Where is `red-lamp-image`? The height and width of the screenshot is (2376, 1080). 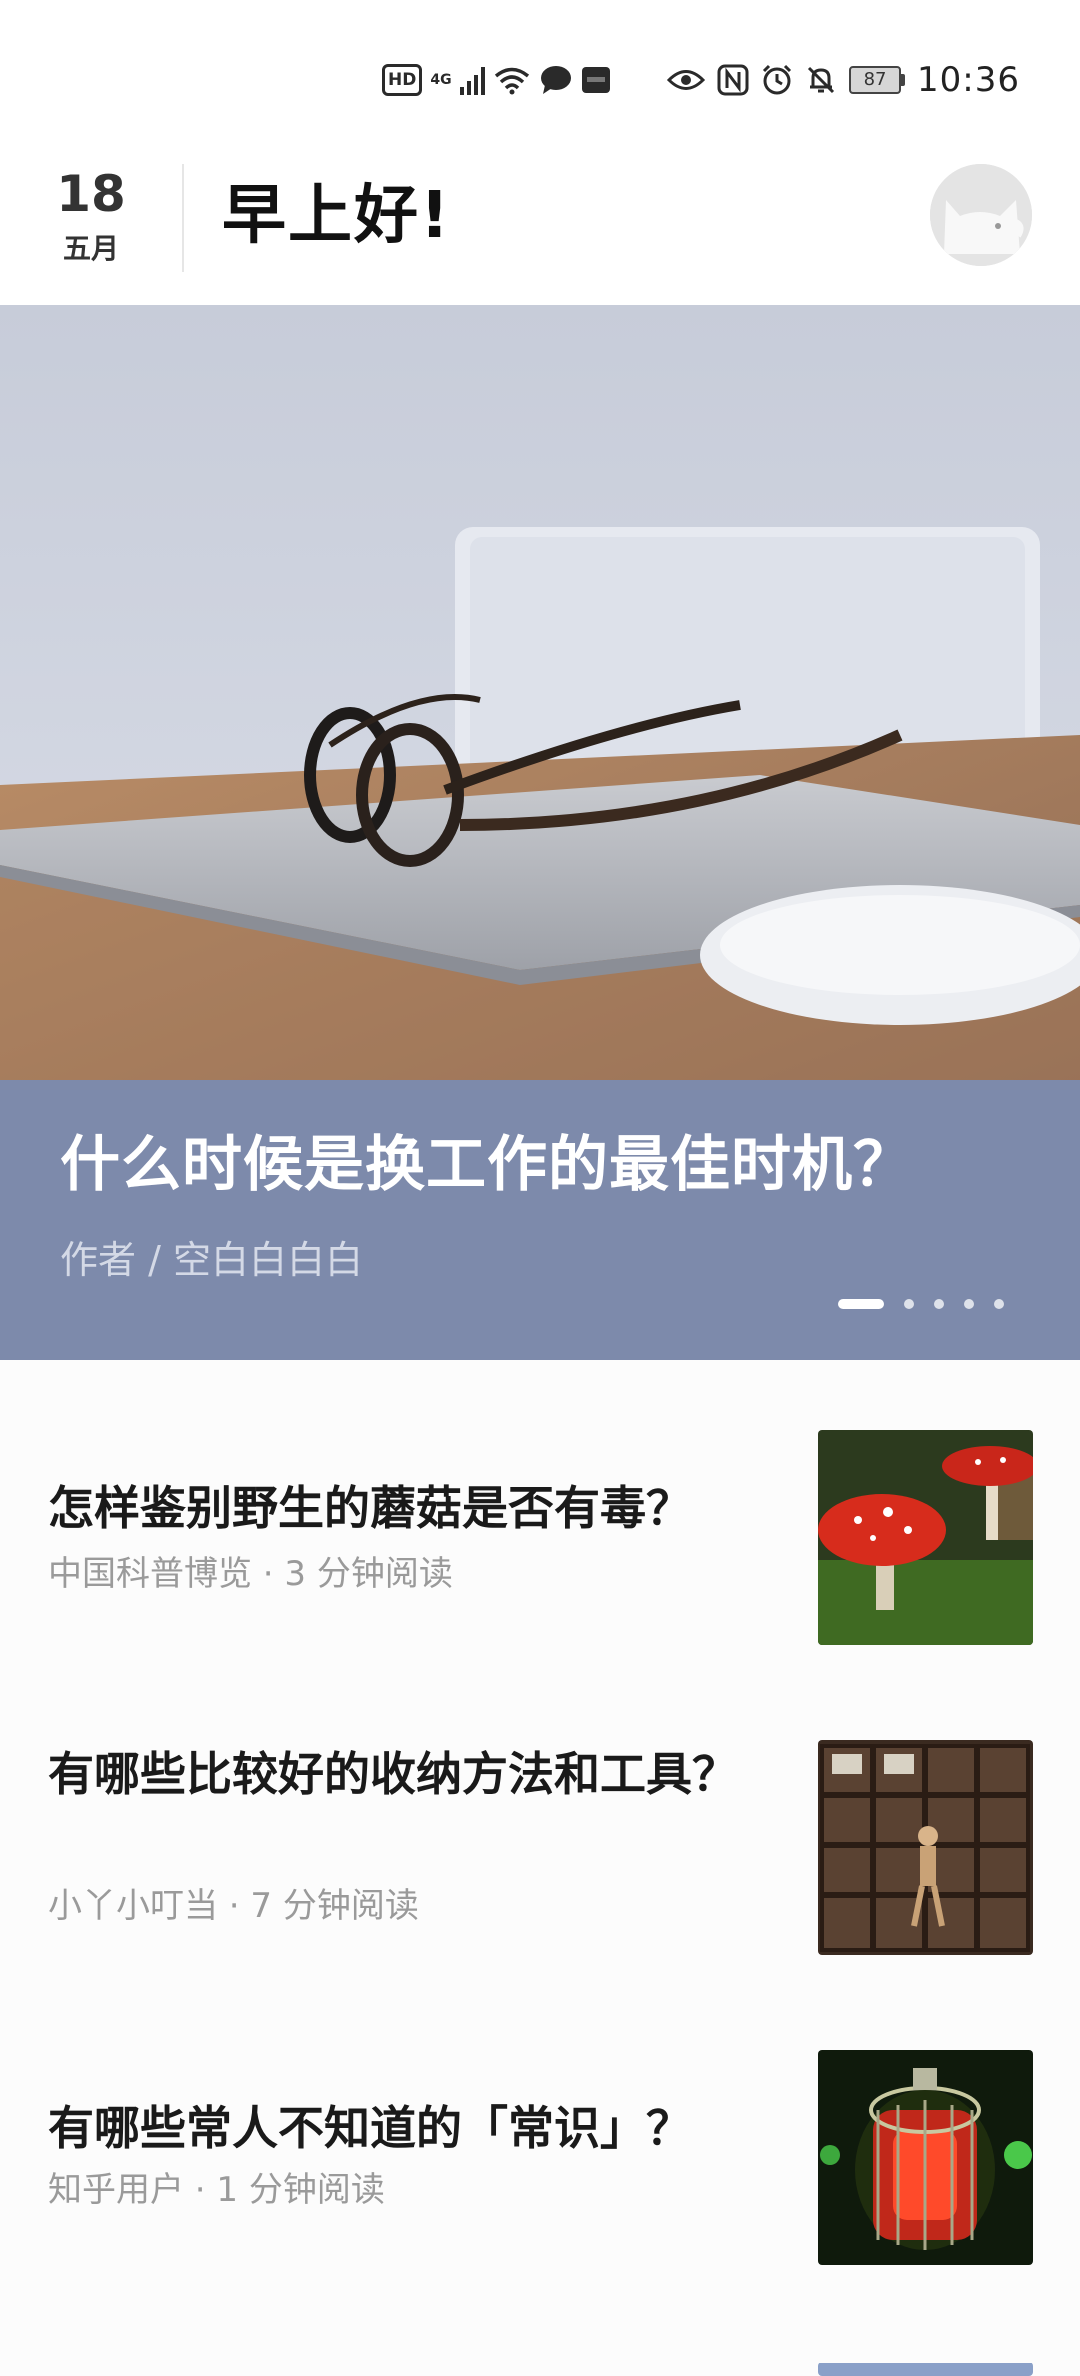 red-lamp-image is located at coordinates (925, 2157).